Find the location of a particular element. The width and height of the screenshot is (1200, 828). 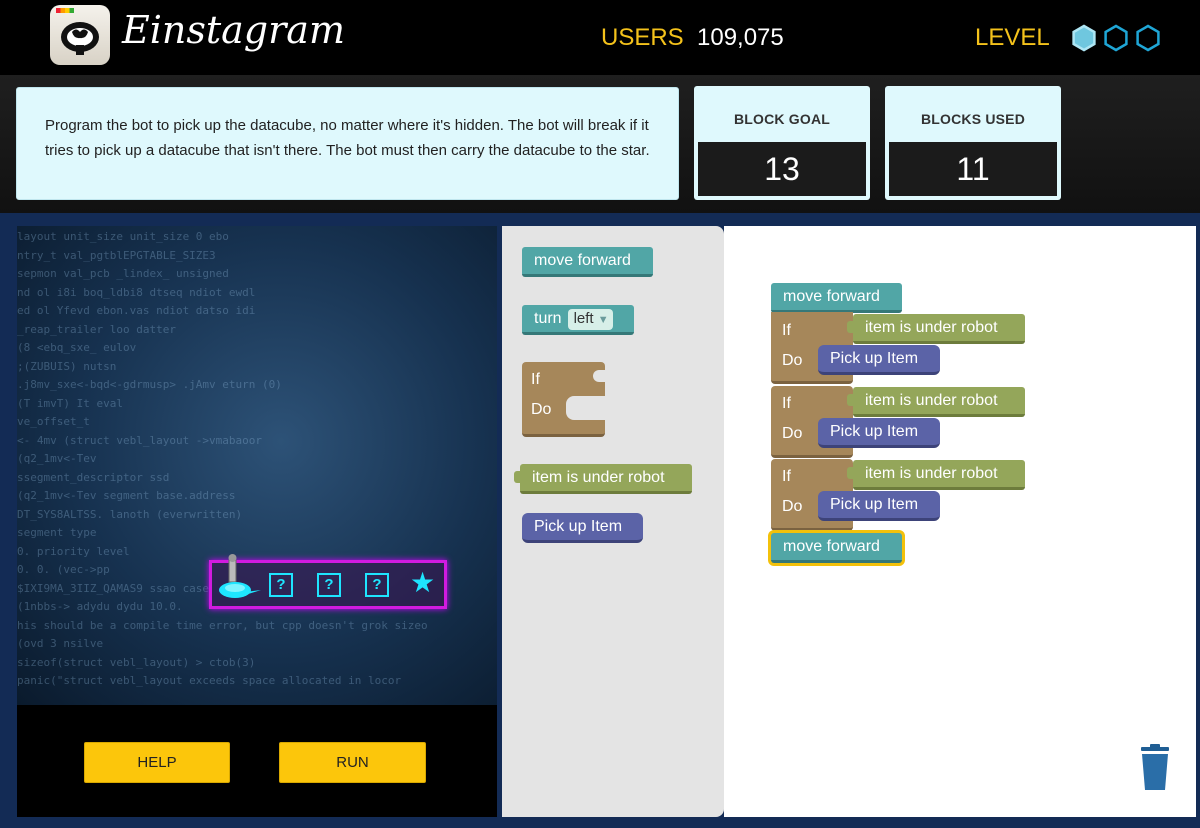

background-code-line: 0. 0. (vec->pp is located at coordinates (63, 569).